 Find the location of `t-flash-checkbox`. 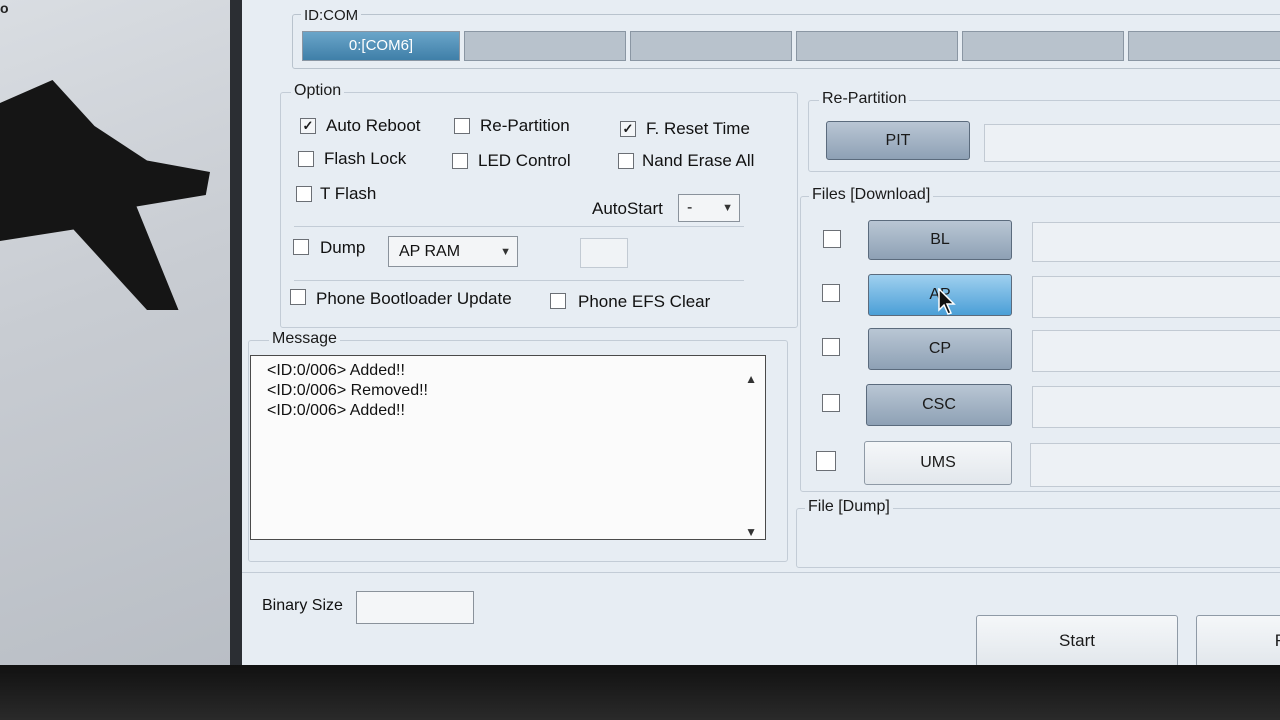

t-flash-checkbox is located at coordinates (304, 194).